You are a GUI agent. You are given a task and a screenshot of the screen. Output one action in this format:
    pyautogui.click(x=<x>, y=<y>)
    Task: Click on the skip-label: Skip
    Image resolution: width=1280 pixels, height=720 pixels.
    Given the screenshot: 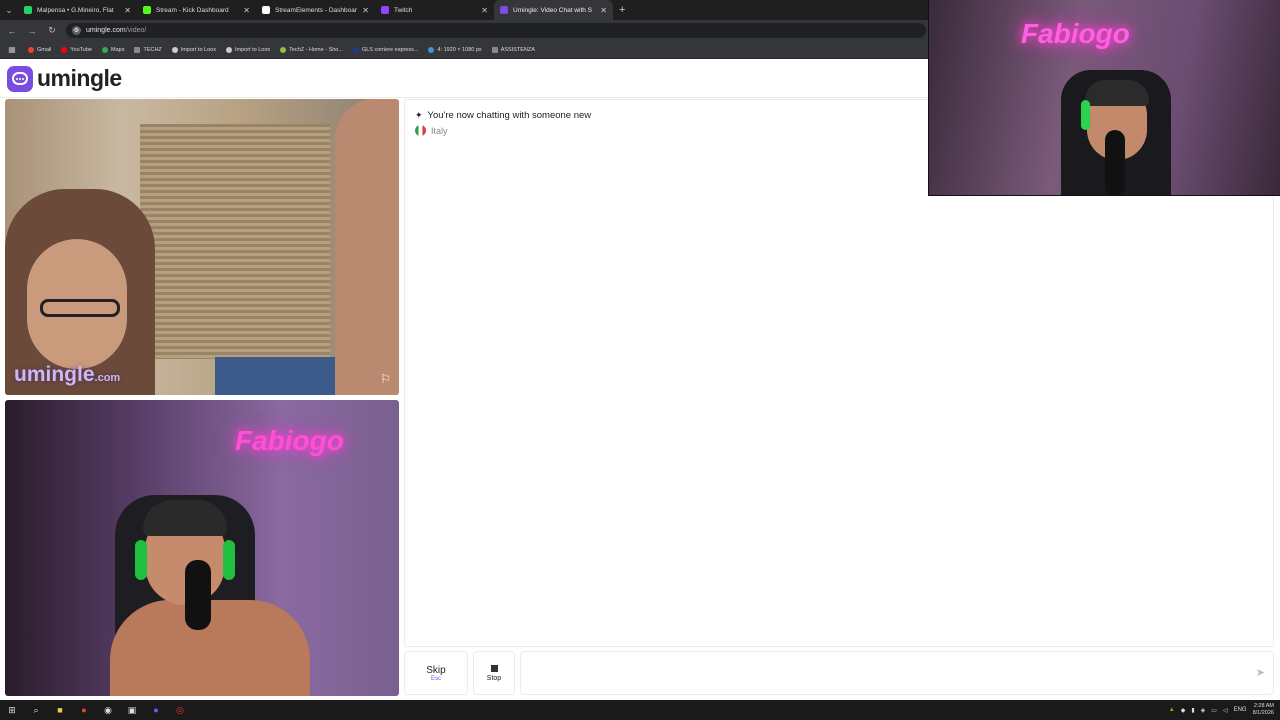 What is the action you would take?
    pyautogui.click(x=436, y=670)
    